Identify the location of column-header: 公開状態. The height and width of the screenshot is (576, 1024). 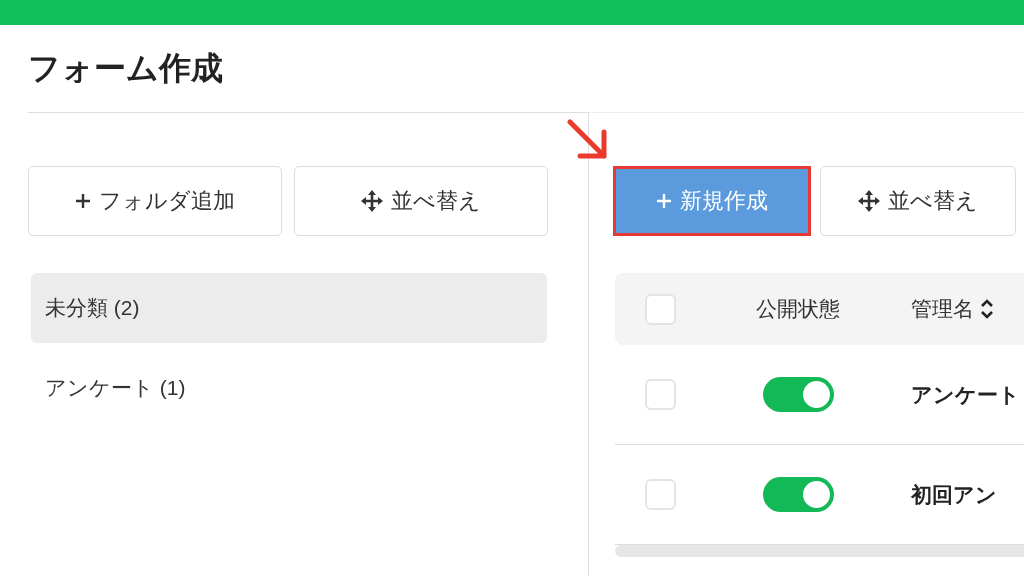
(798, 309).